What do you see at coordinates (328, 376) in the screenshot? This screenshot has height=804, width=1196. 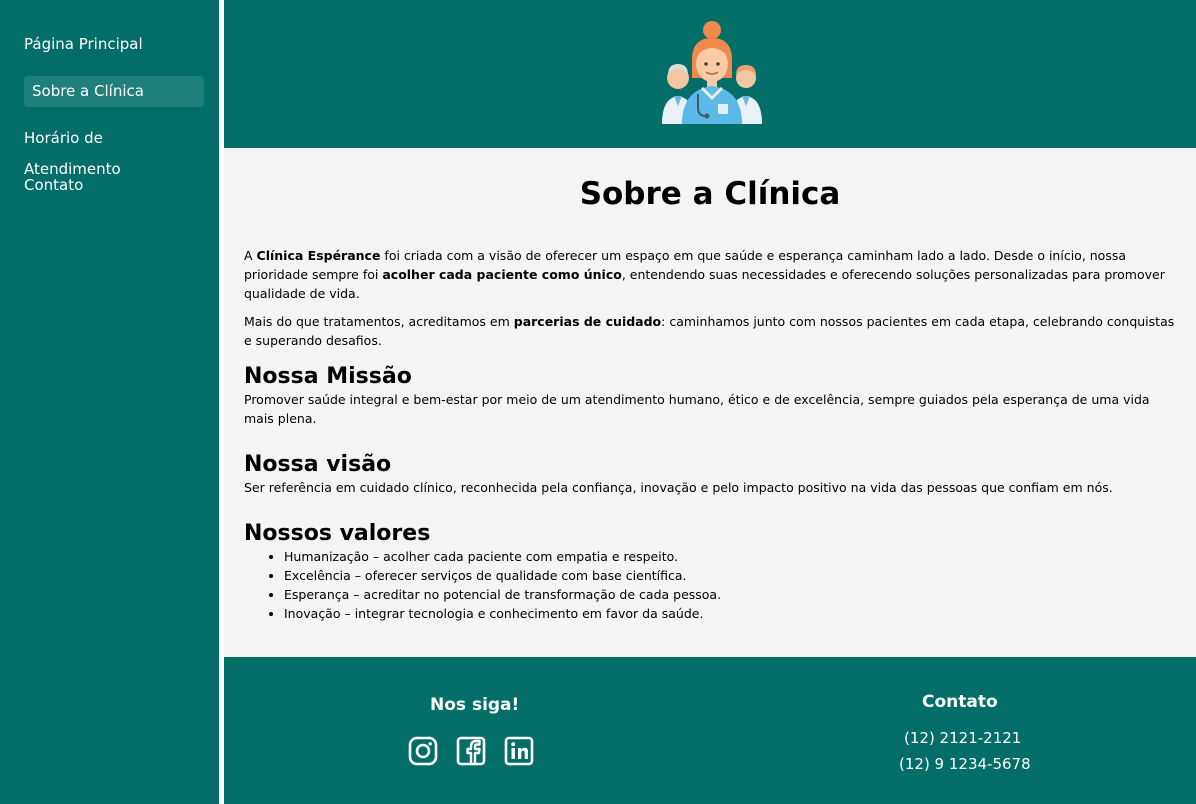 I see `mission-heading: Nossa Missão` at bounding box center [328, 376].